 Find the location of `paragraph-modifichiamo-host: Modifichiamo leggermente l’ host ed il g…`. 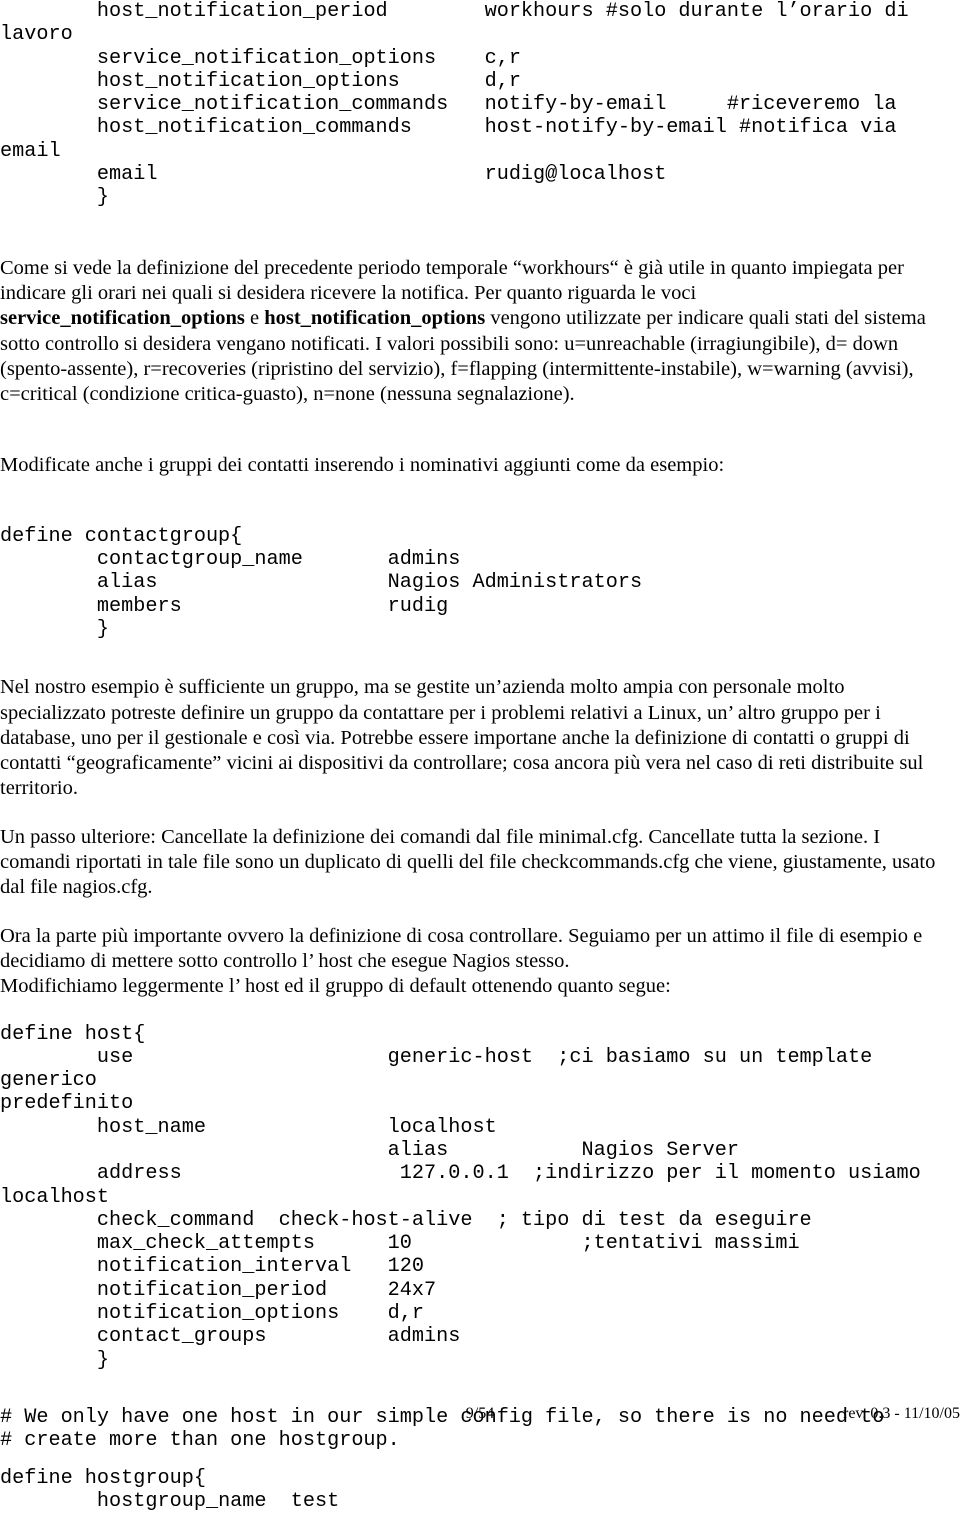

paragraph-modifichiamo-host: Modifichiamo leggermente l’ host ed il g… is located at coordinates (470, 986).